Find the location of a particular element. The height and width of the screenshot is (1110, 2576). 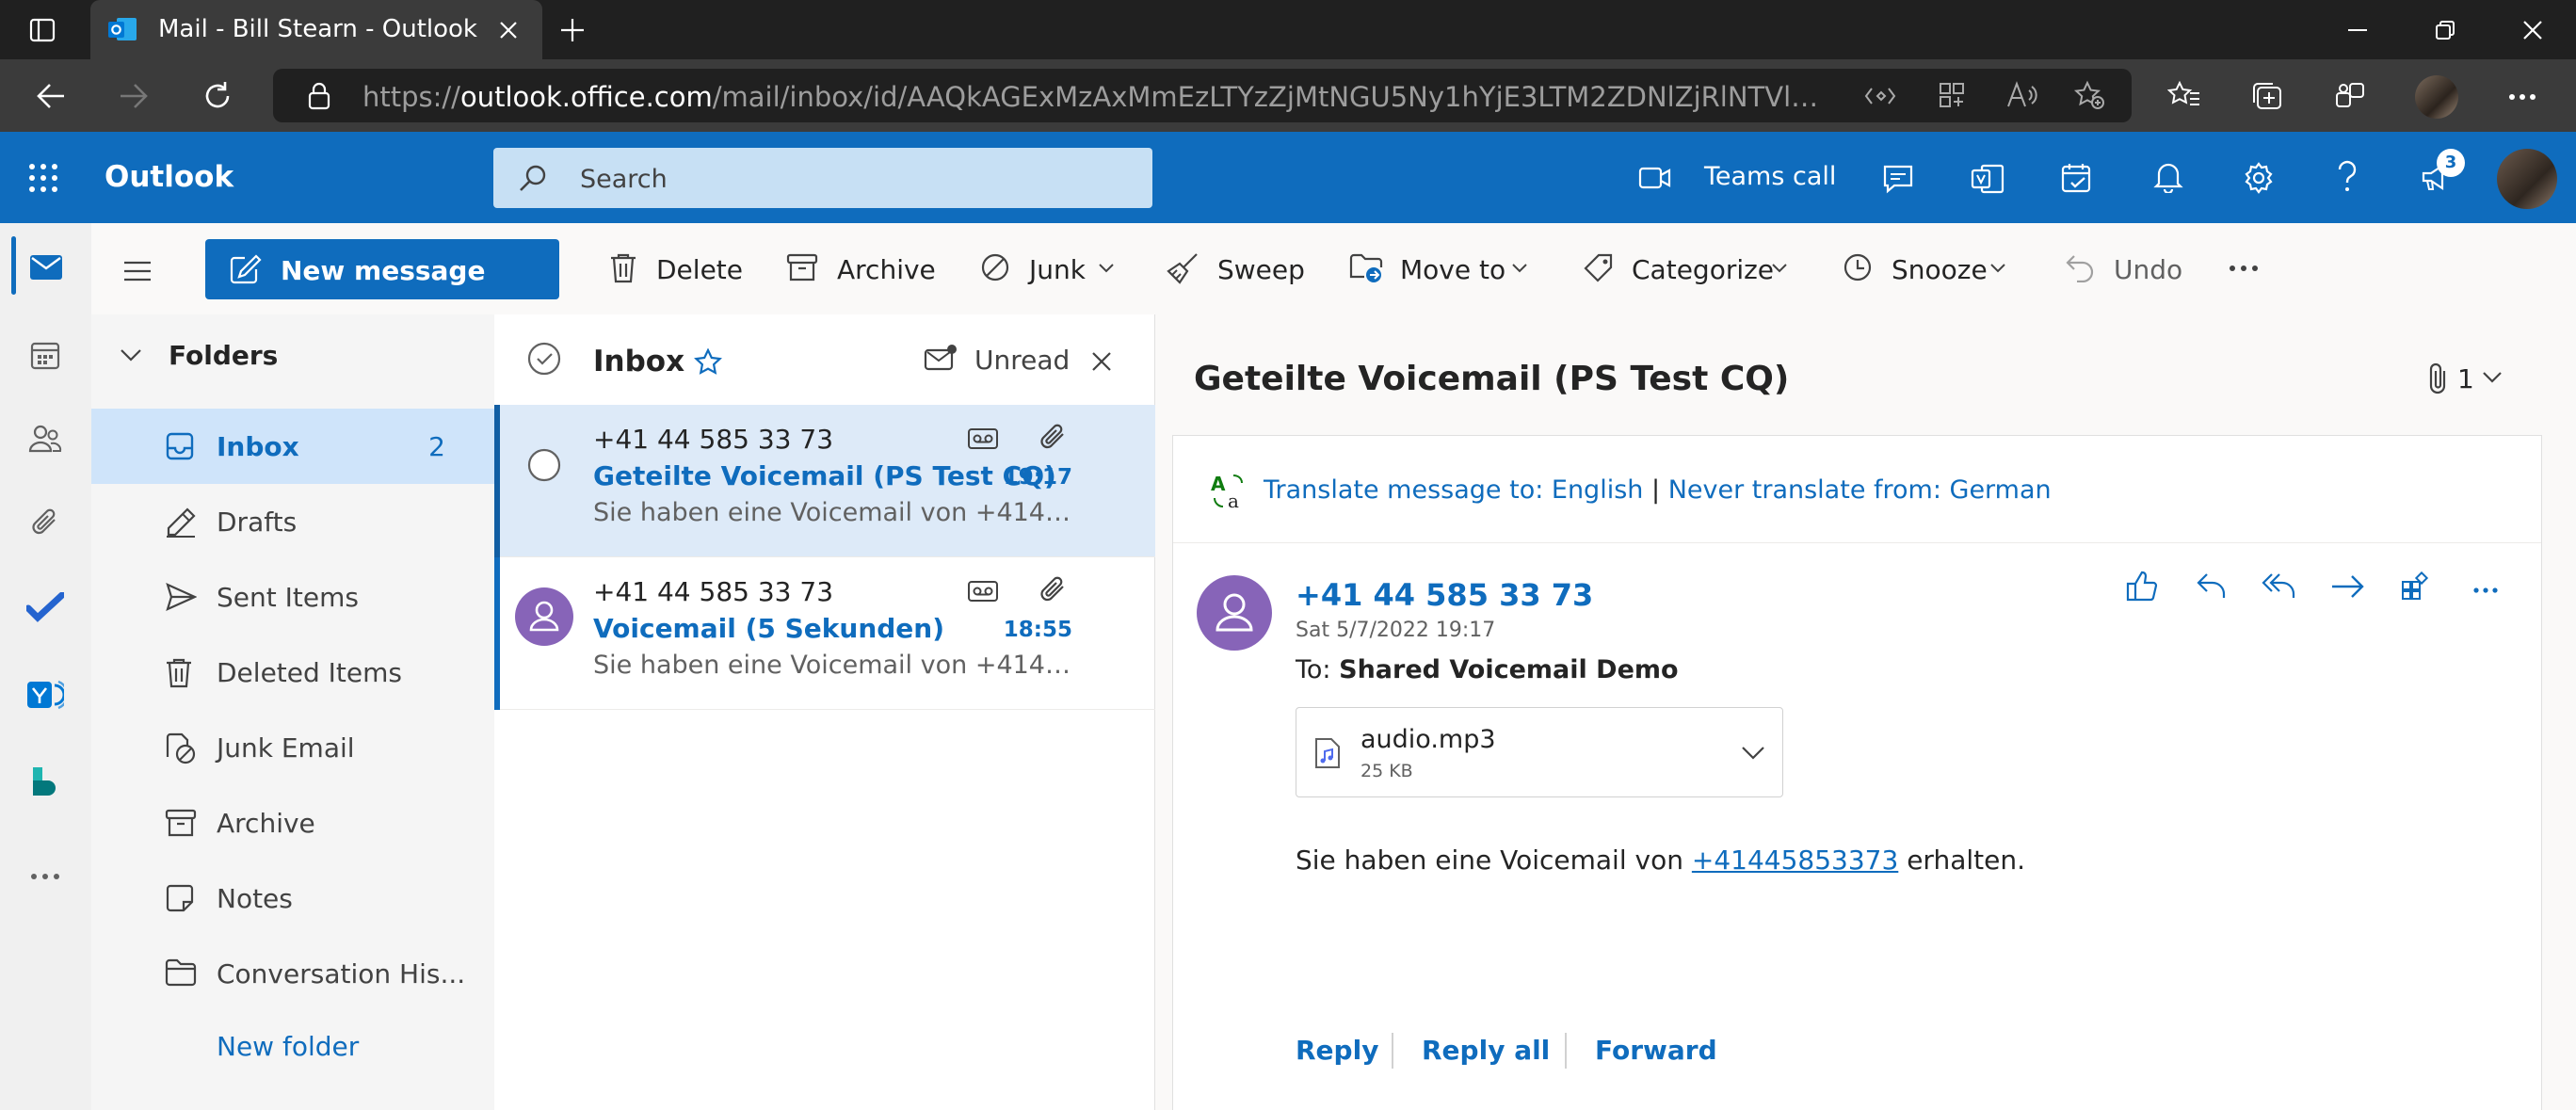

brand-name: Outlook is located at coordinates (169, 177).